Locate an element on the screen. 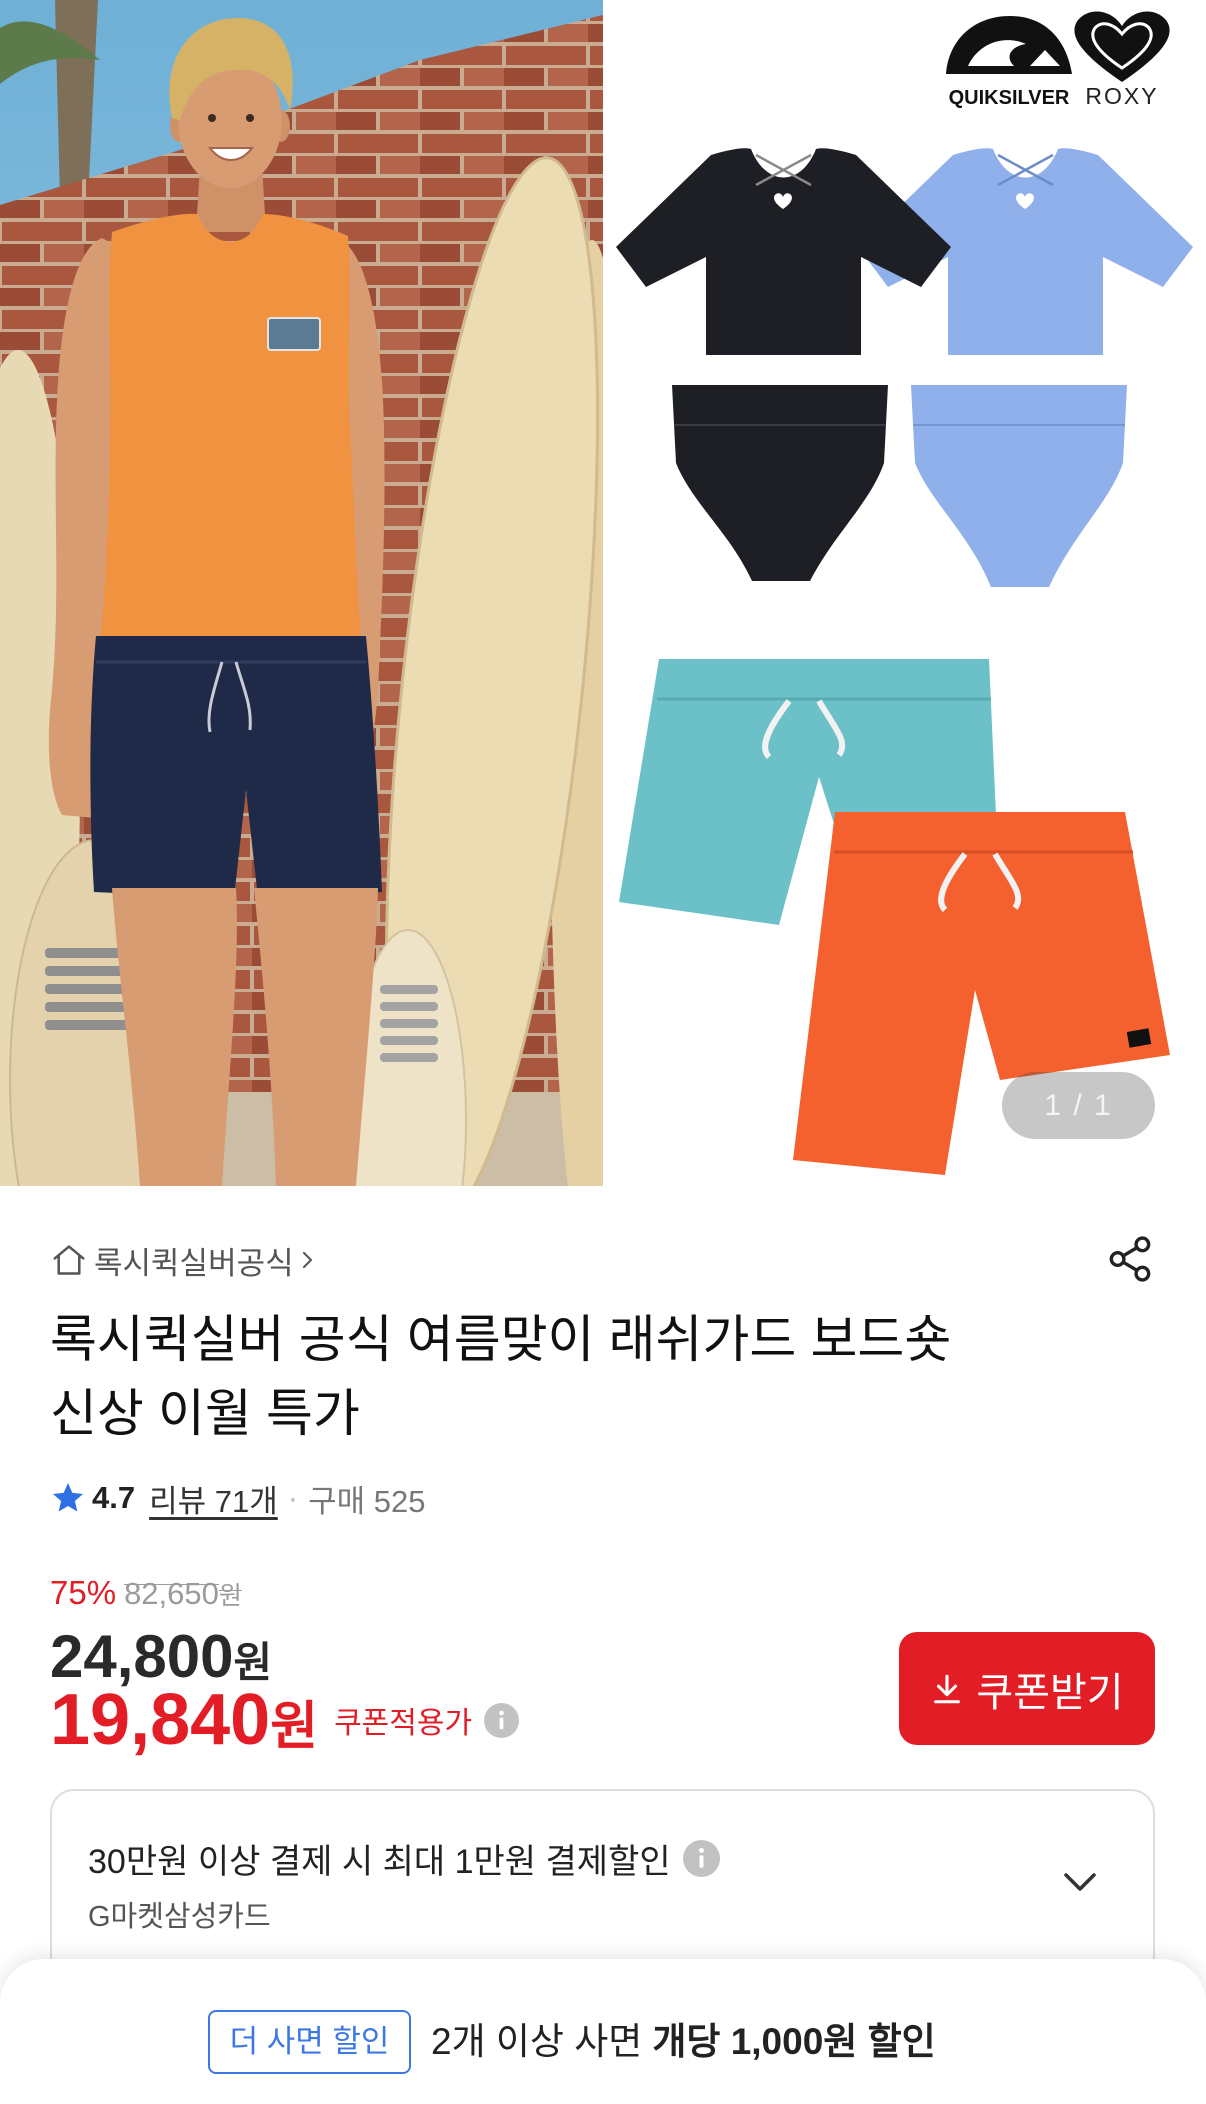 The width and height of the screenshot is (1206, 2104). tank-top-logo-patch is located at coordinates (294, 334).